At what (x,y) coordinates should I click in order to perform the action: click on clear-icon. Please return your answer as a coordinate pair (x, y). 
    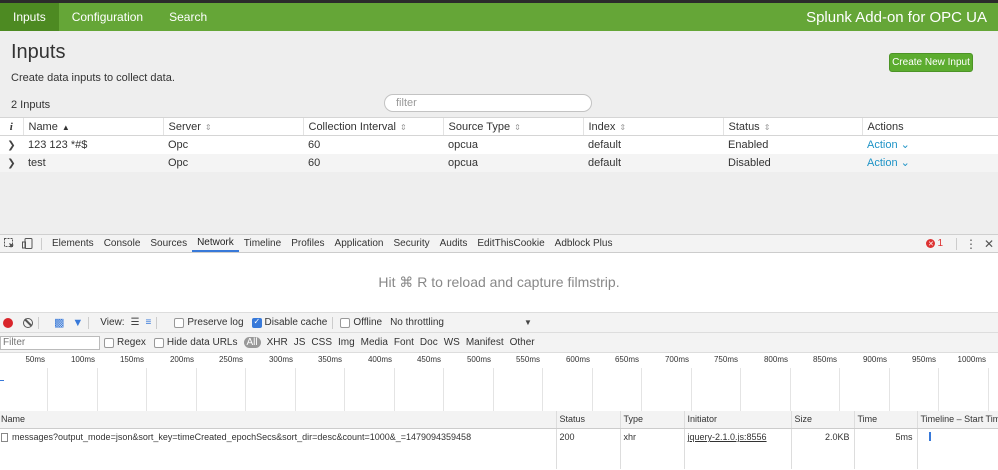
    Looking at the image, I should click on (28, 322).